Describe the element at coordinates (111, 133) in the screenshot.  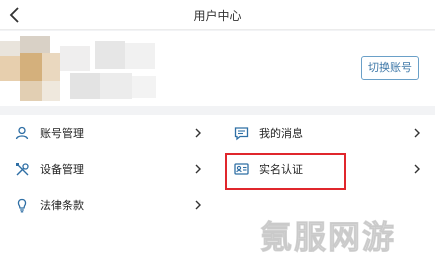
I see `menu-item-account-management: 账号管理` at that location.